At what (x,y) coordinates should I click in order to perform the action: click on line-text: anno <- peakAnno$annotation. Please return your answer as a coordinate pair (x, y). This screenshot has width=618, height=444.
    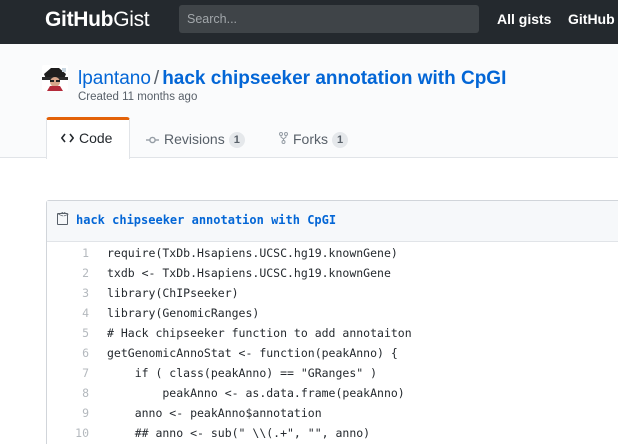
    Looking at the image, I should click on (214, 413).